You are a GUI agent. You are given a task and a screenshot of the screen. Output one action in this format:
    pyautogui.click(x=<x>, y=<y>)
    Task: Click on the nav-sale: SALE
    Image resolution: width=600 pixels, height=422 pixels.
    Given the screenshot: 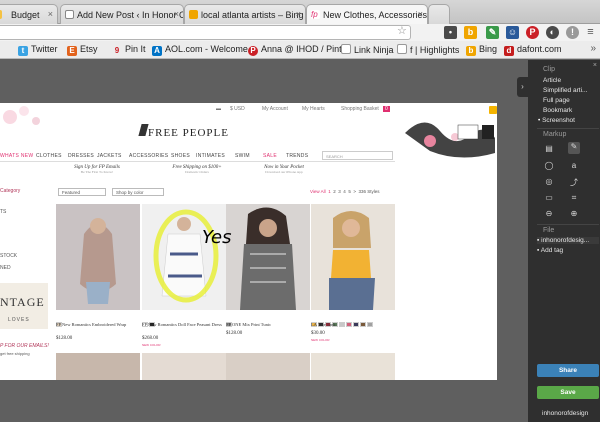 What is the action you would take?
    pyautogui.click(x=270, y=156)
    